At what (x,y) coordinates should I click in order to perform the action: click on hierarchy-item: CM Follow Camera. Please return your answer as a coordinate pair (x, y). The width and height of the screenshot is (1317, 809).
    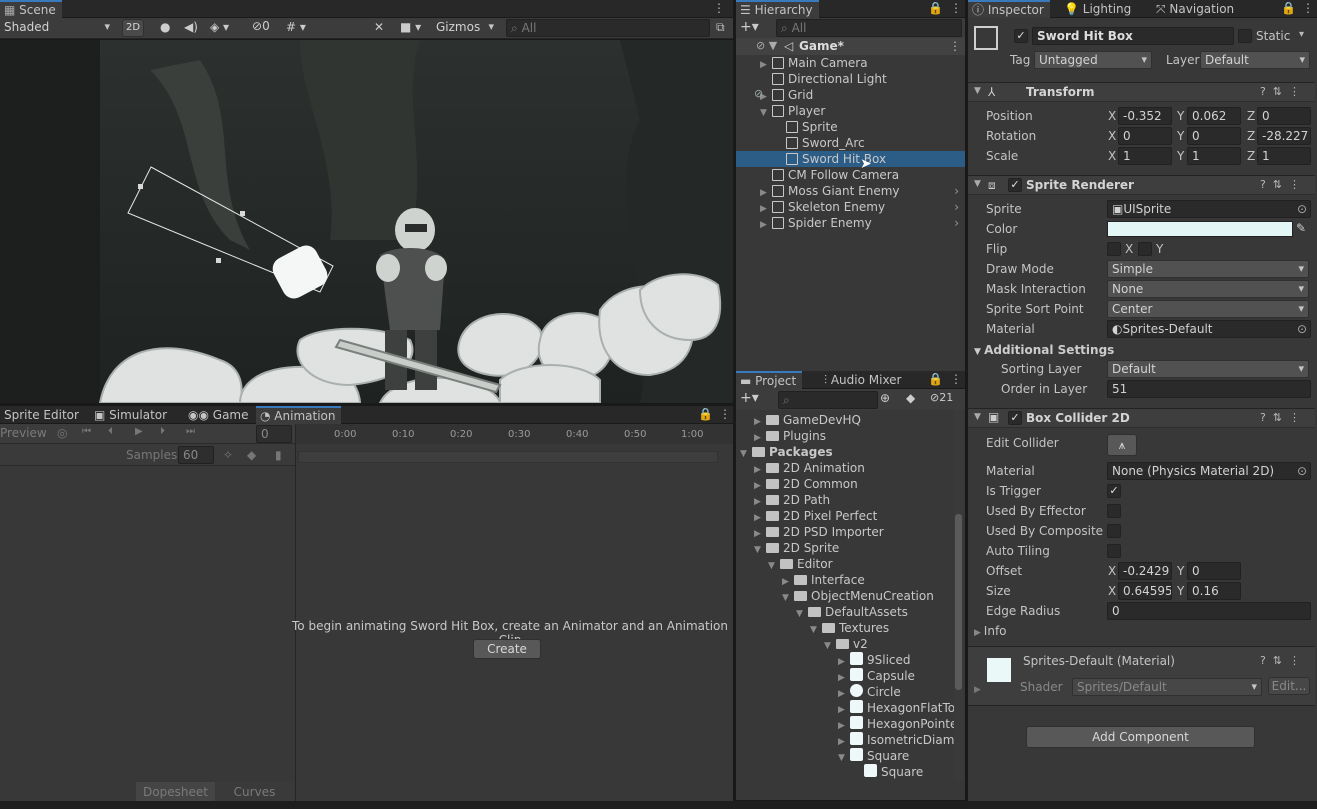
    Looking at the image, I should click on (850, 175).